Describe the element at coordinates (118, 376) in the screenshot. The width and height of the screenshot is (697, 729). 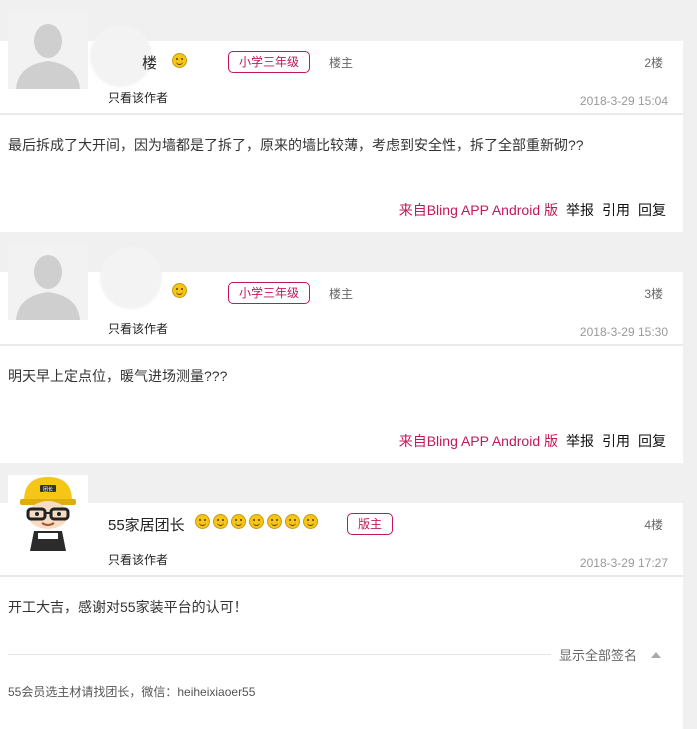
I see `post-content: 明天早上定点位，暖气进场测量???` at that location.